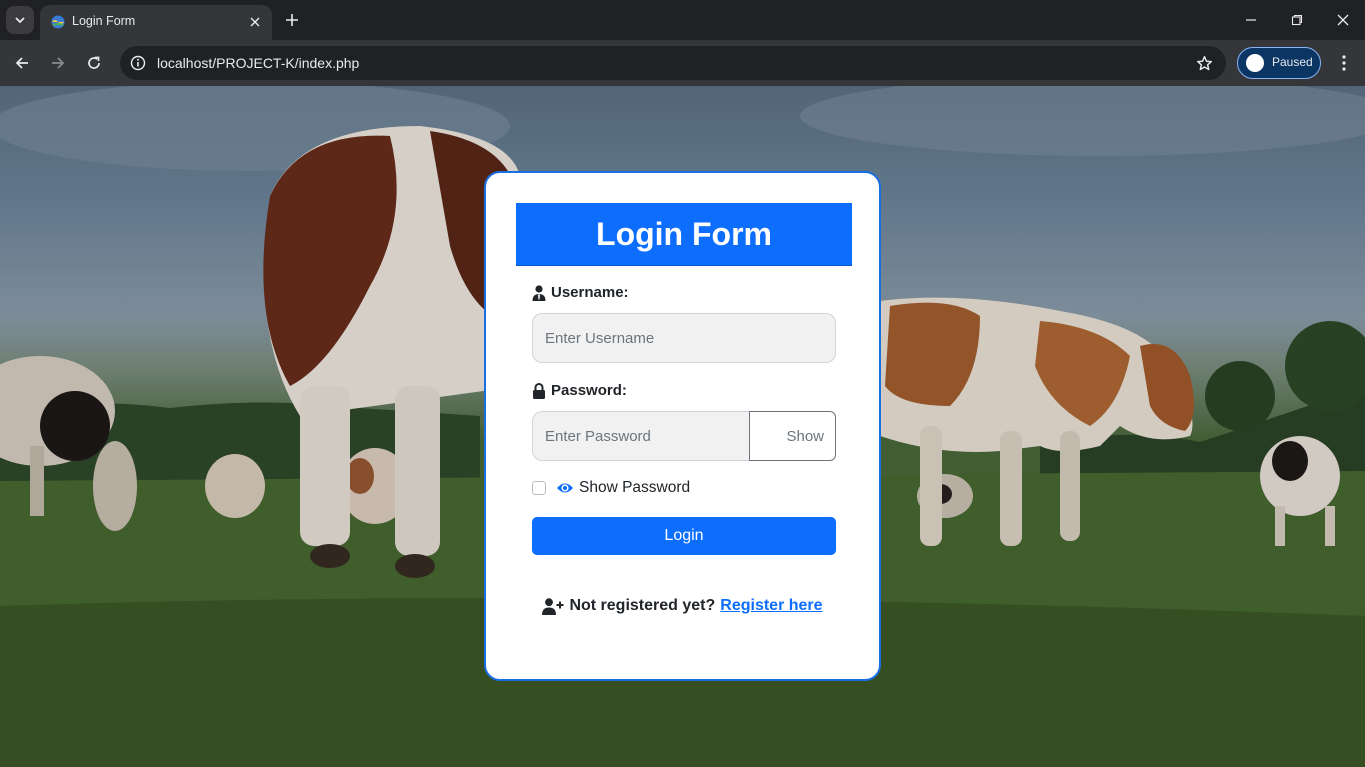 The height and width of the screenshot is (767, 1365). I want to click on user-tie-icon, so click(539, 292).